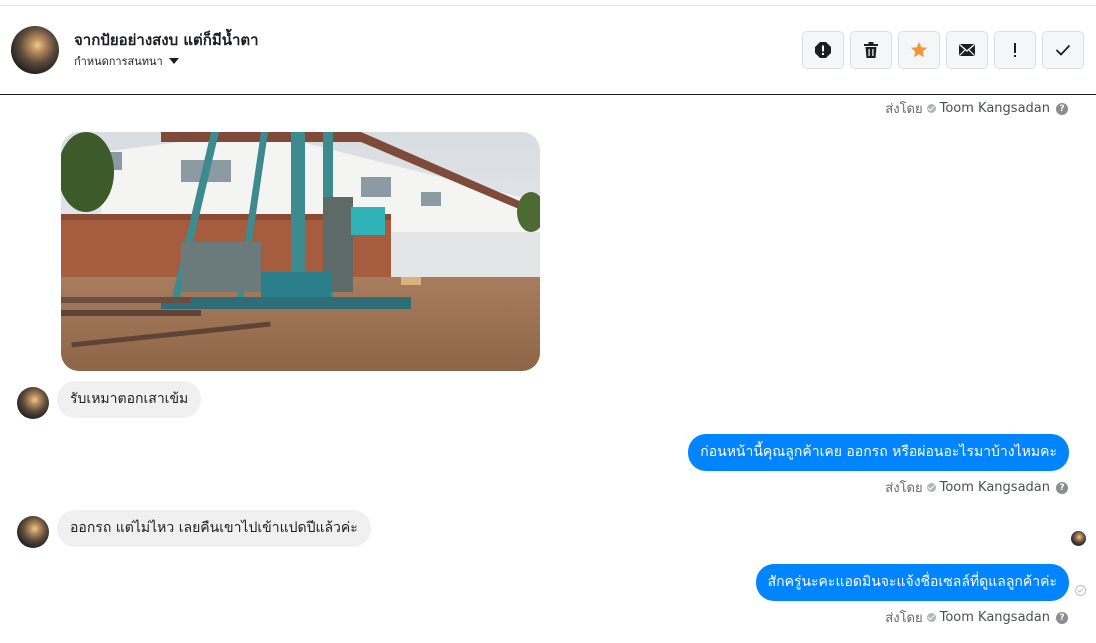 The width and height of the screenshot is (1096, 643). I want to click on exclamation-circle-icon, so click(823, 50).